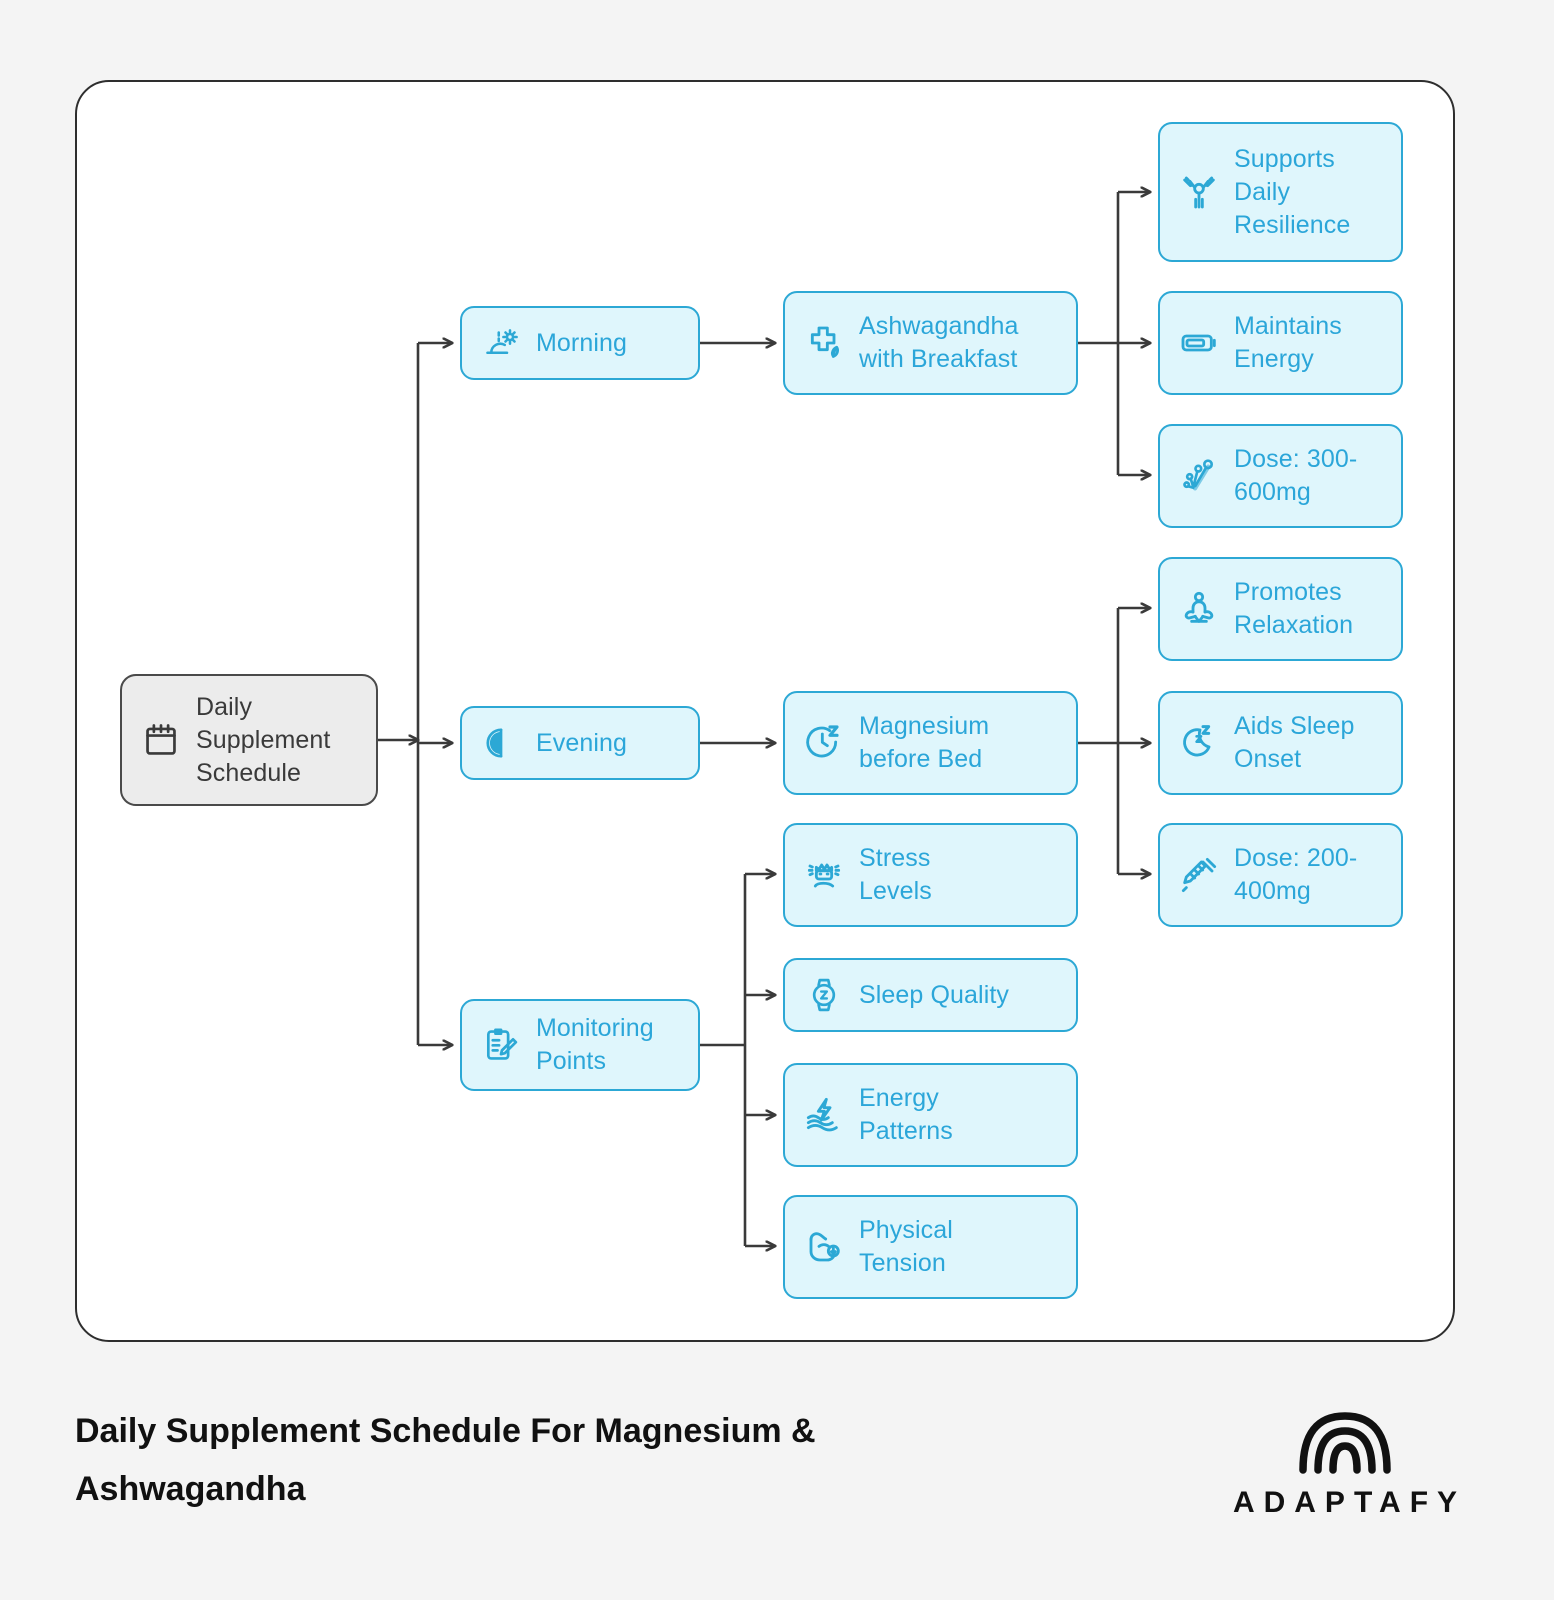 This screenshot has width=1554, height=1600. What do you see at coordinates (1199, 192) in the screenshot?
I see `weightlifter-icon` at bounding box center [1199, 192].